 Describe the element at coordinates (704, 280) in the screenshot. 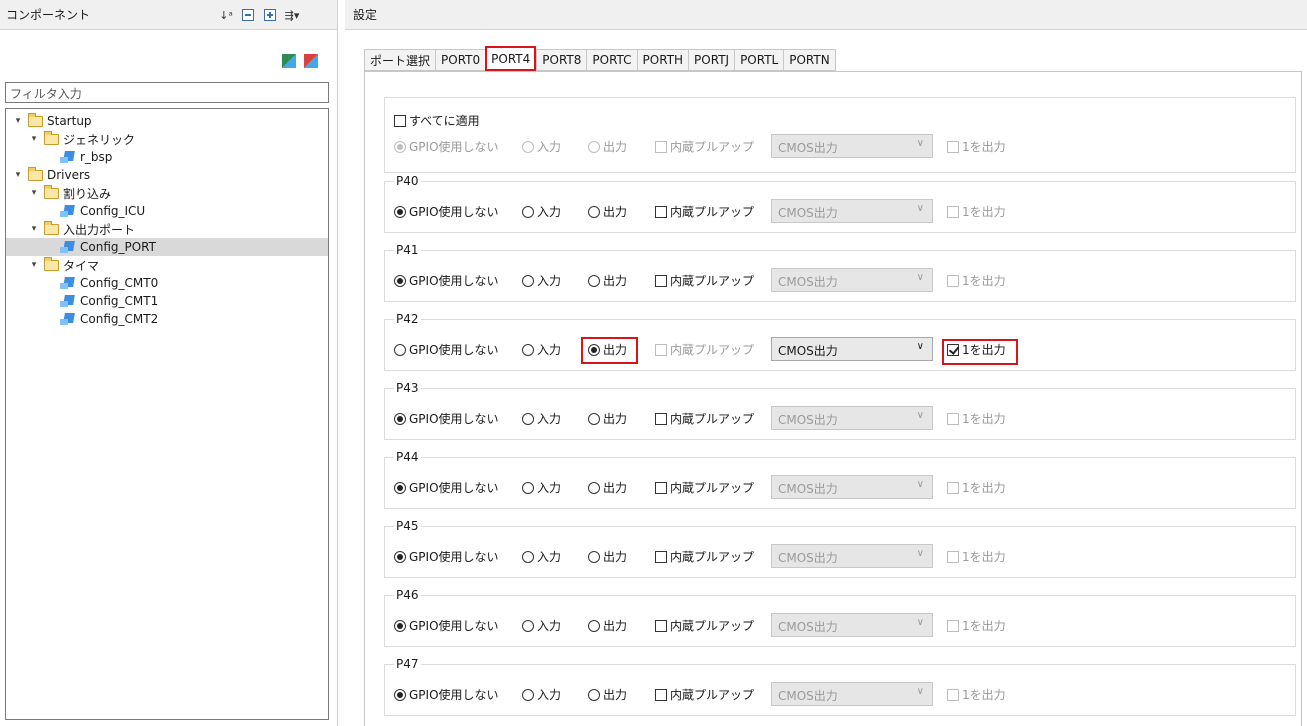

I see `pin-p41-pullup-checkbox: 内蔵プルアップ` at that location.